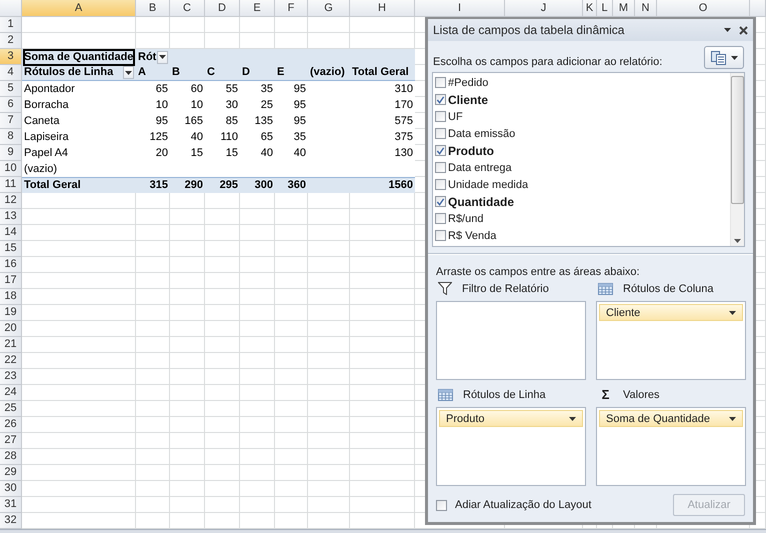  What do you see at coordinates (11, 393) in the screenshot?
I see `row-header: 24` at bounding box center [11, 393].